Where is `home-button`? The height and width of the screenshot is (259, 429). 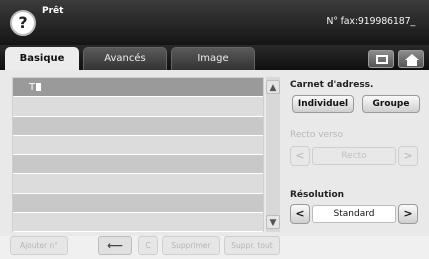
home-button is located at coordinates (411, 59).